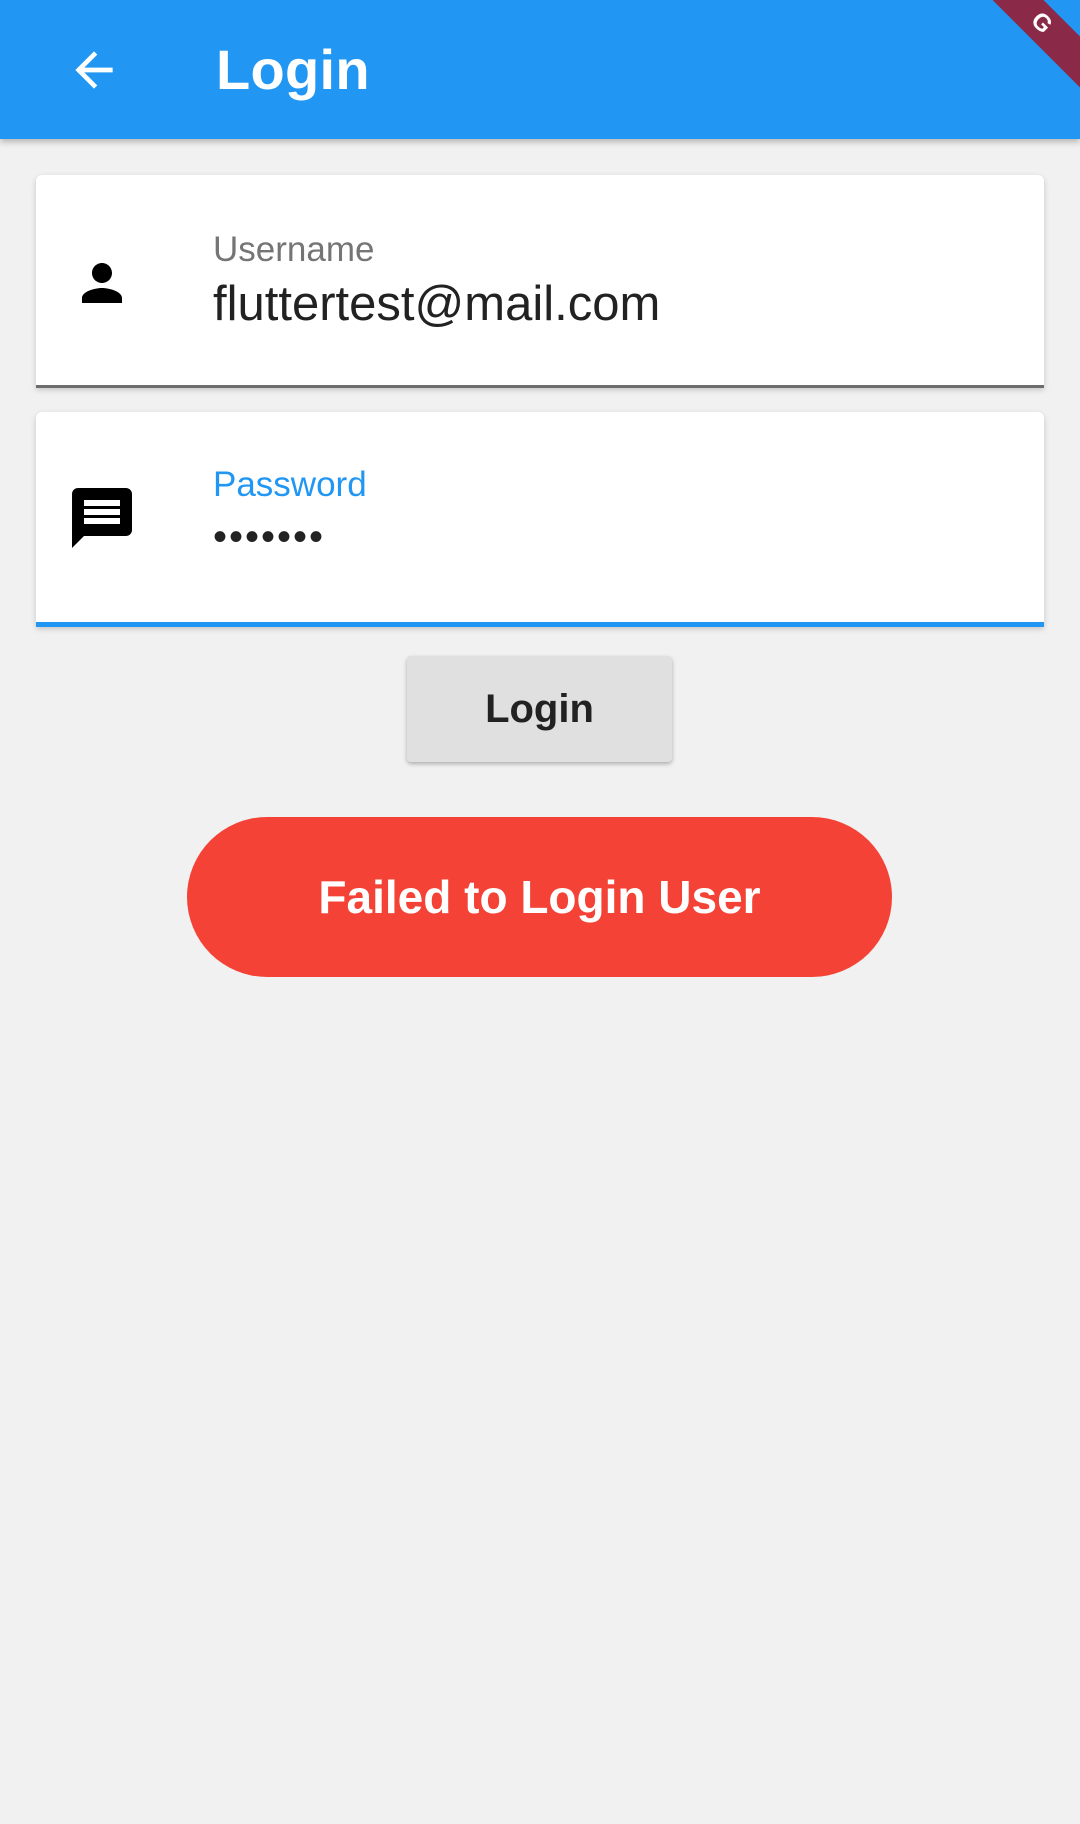  I want to click on login-button: Login, so click(539, 709).